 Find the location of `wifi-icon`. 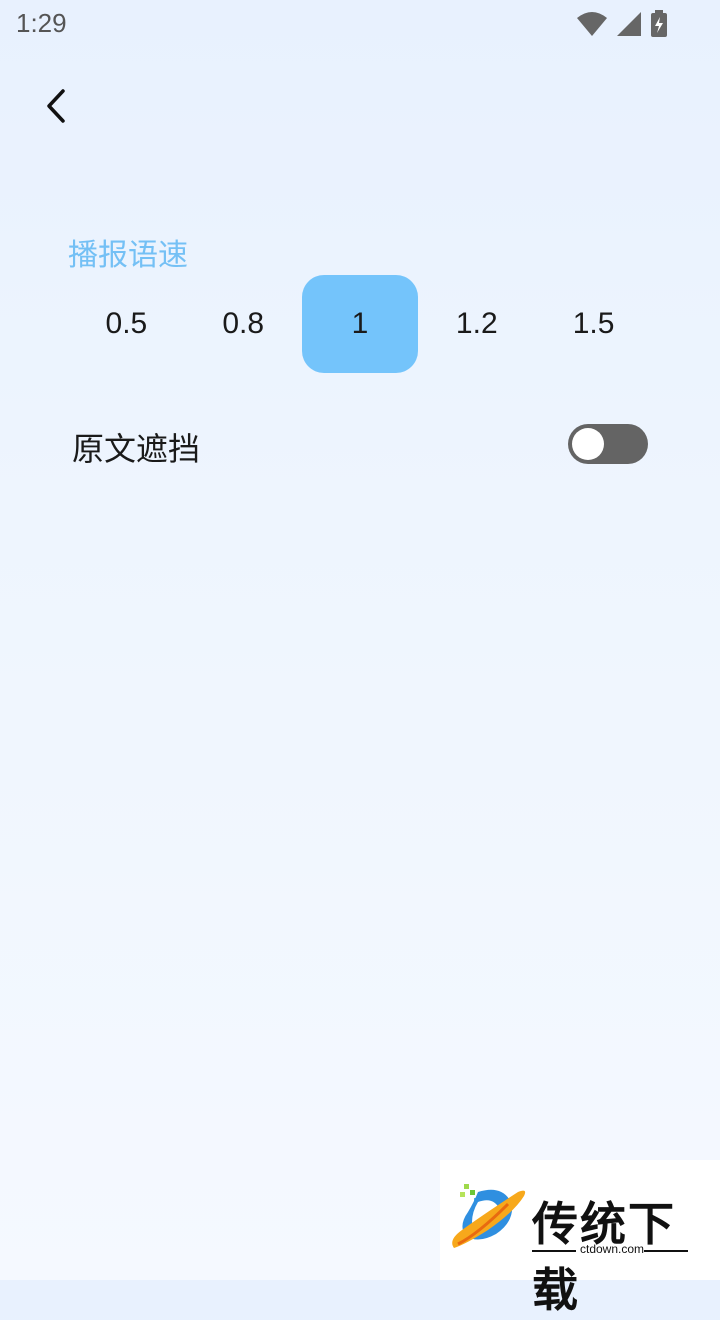

wifi-icon is located at coordinates (592, 24).